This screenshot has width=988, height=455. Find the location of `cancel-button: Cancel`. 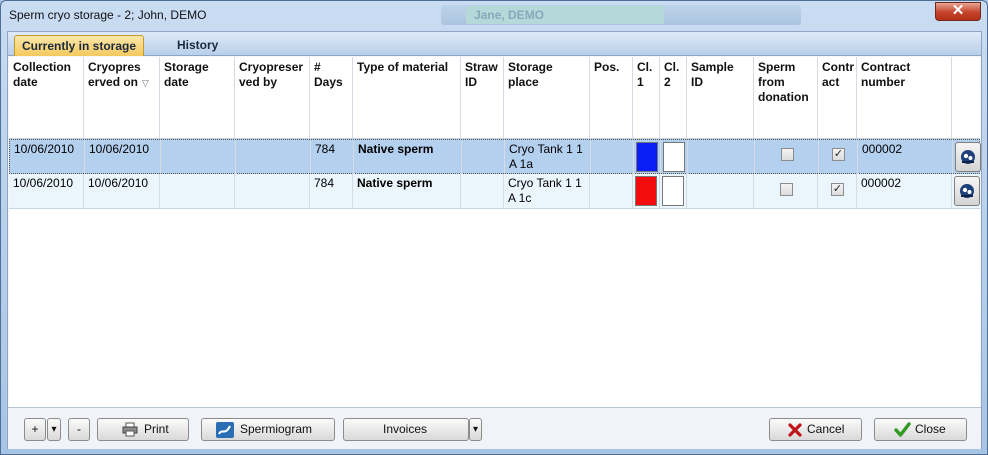

cancel-button: Cancel is located at coordinates (815, 429).